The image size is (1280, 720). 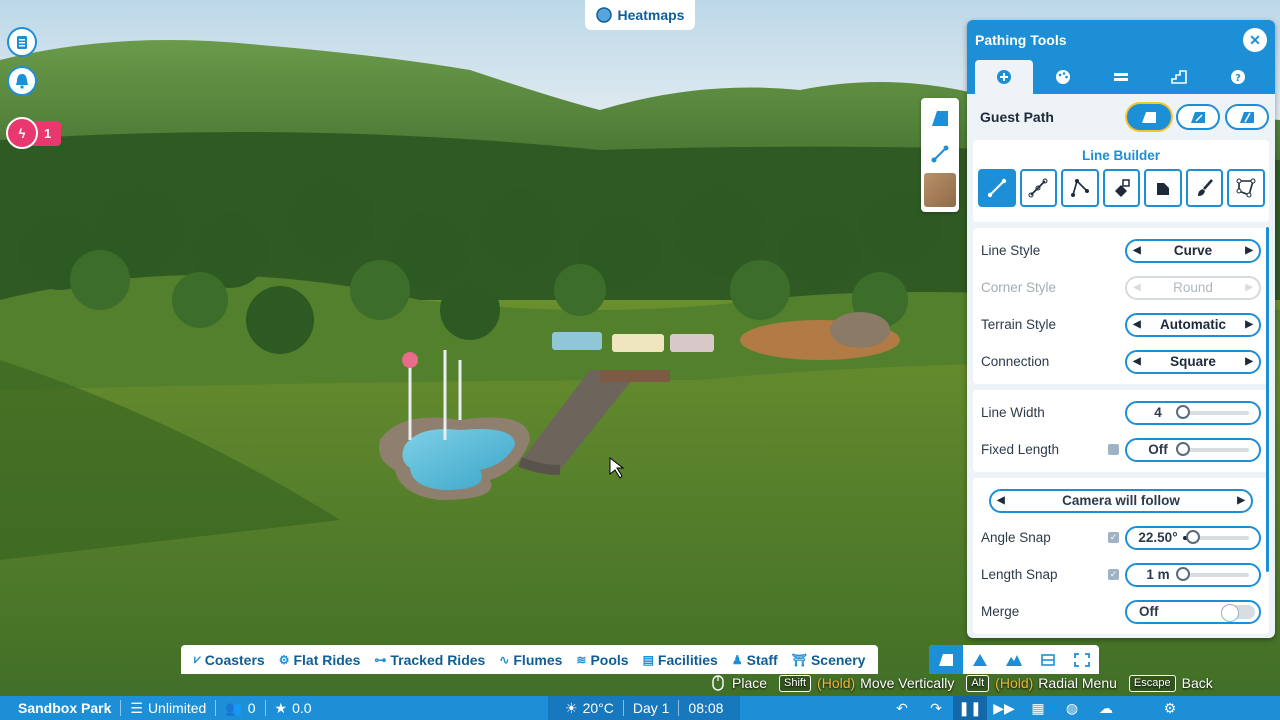 I want to click on heatmaps-button: Heatmaps, so click(x=640, y=15).